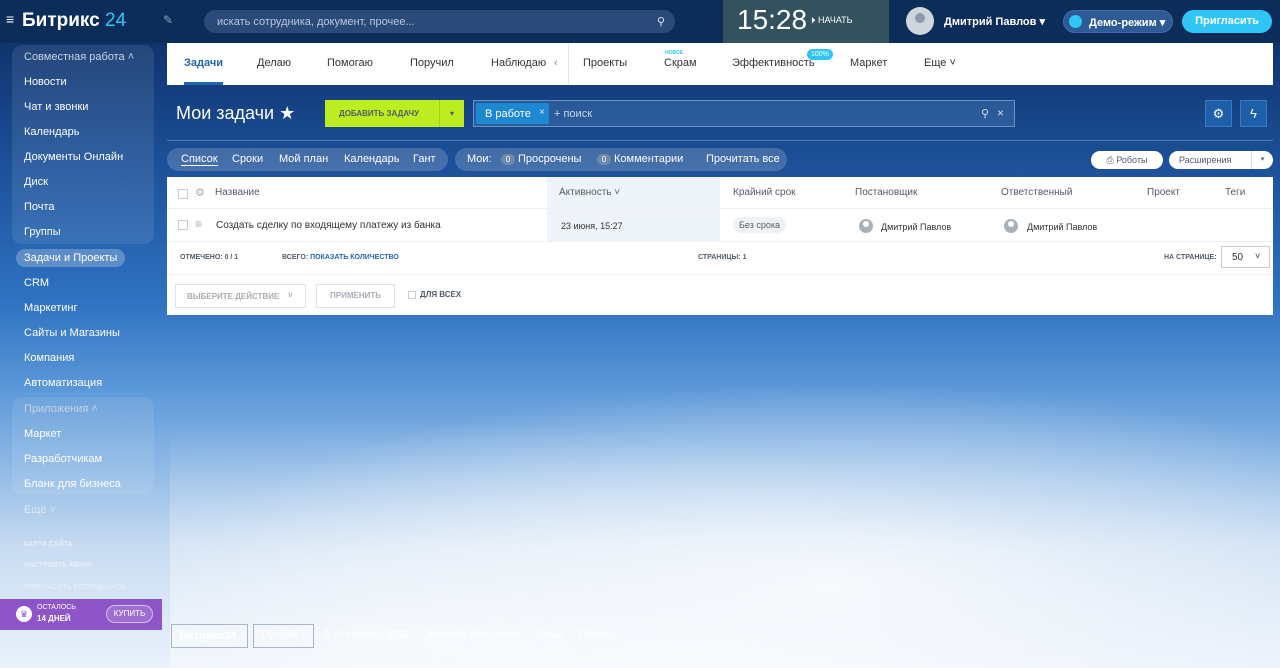  Describe the element at coordinates (743, 159) in the screenshot. I see `read-all-link: Прочитать все` at that location.